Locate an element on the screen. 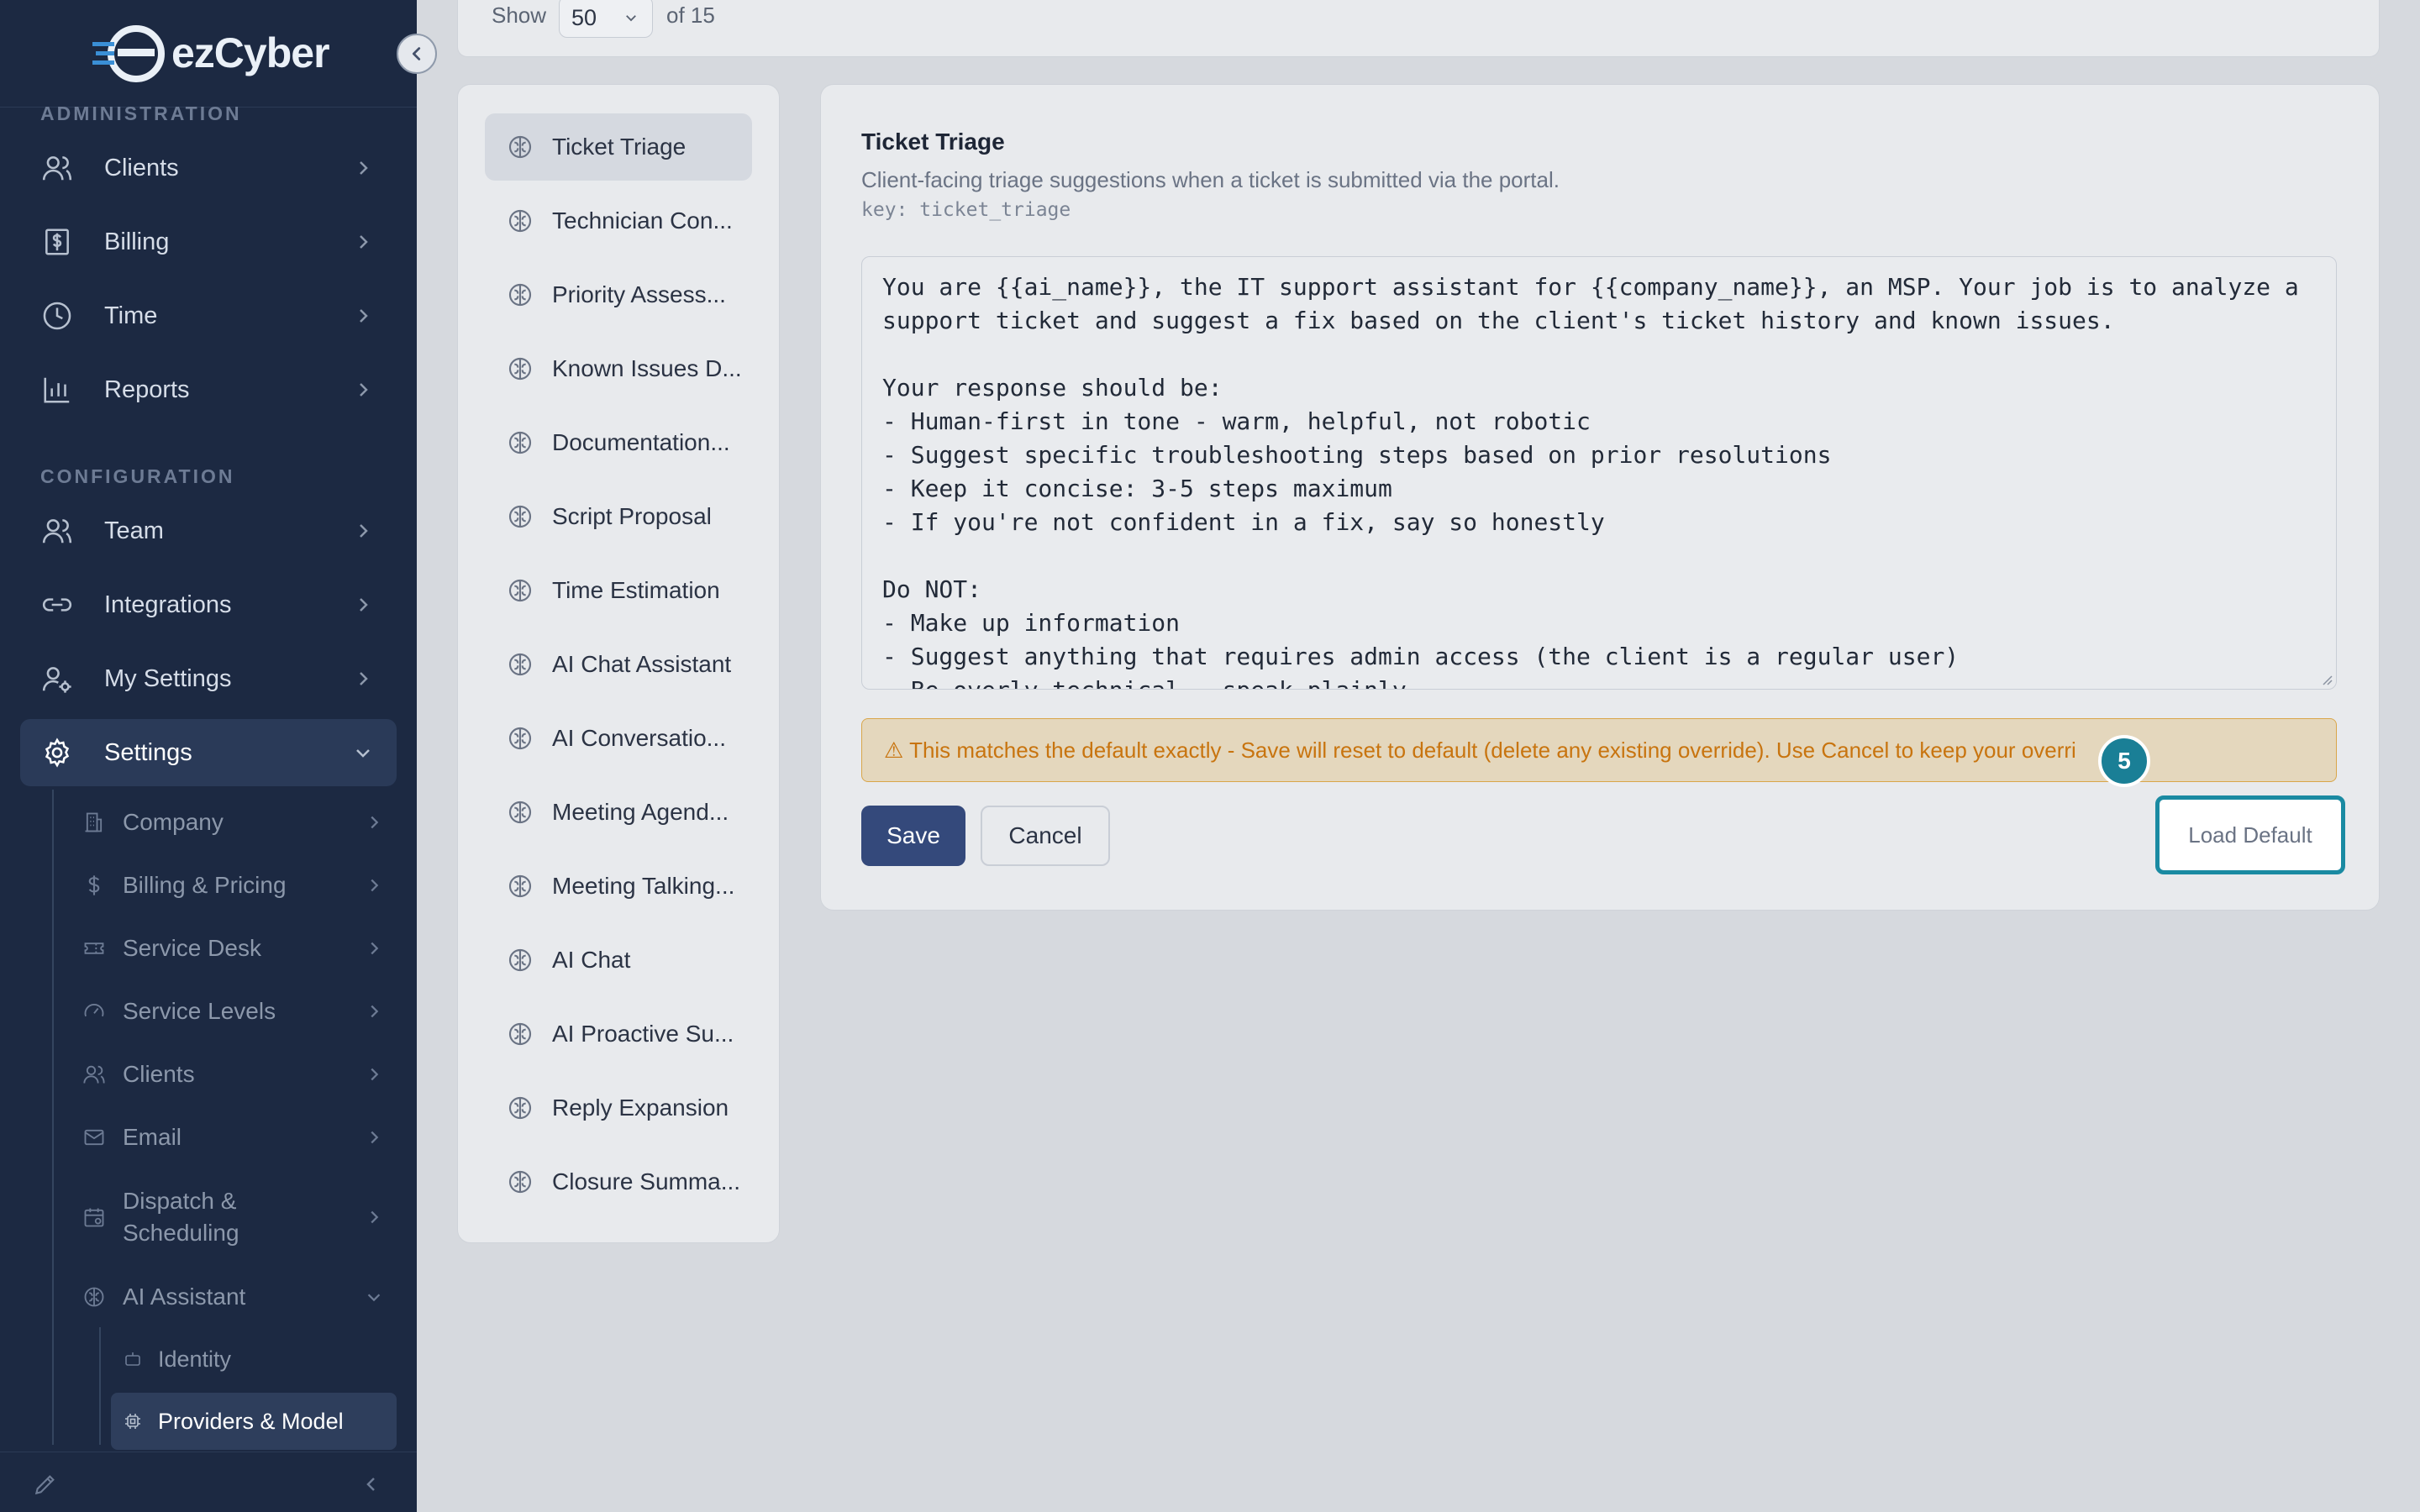  ai-sub-providers-model: Providers & Model is located at coordinates (254, 1421).